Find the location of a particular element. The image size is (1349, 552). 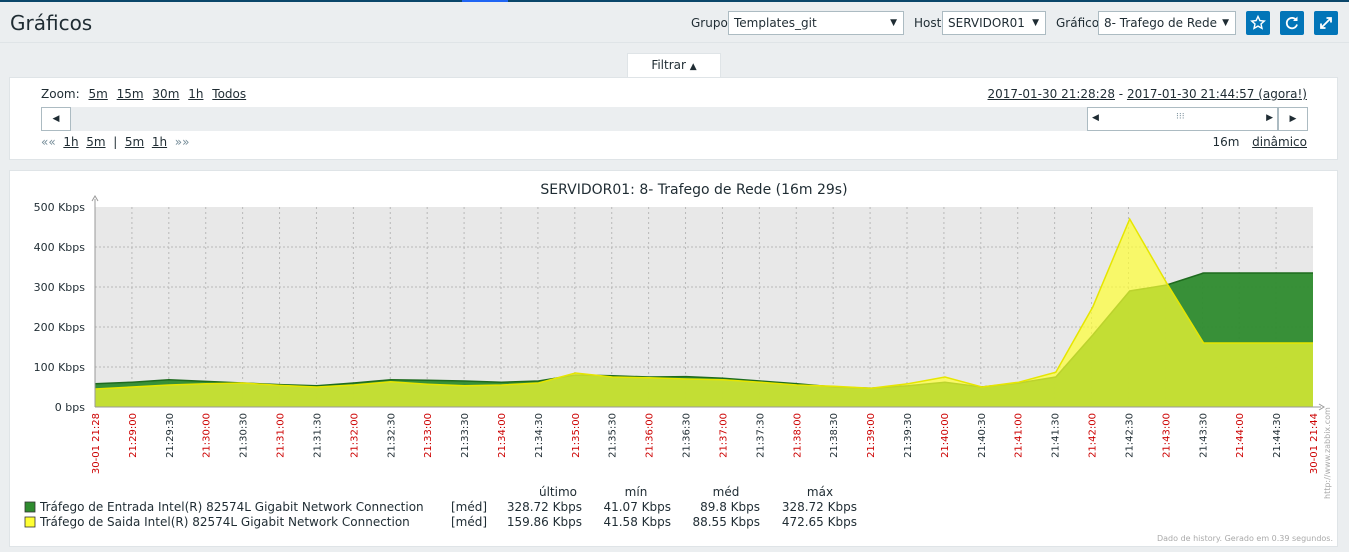

x-tick-label: 21:42:30 is located at coordinates (1129, 435).